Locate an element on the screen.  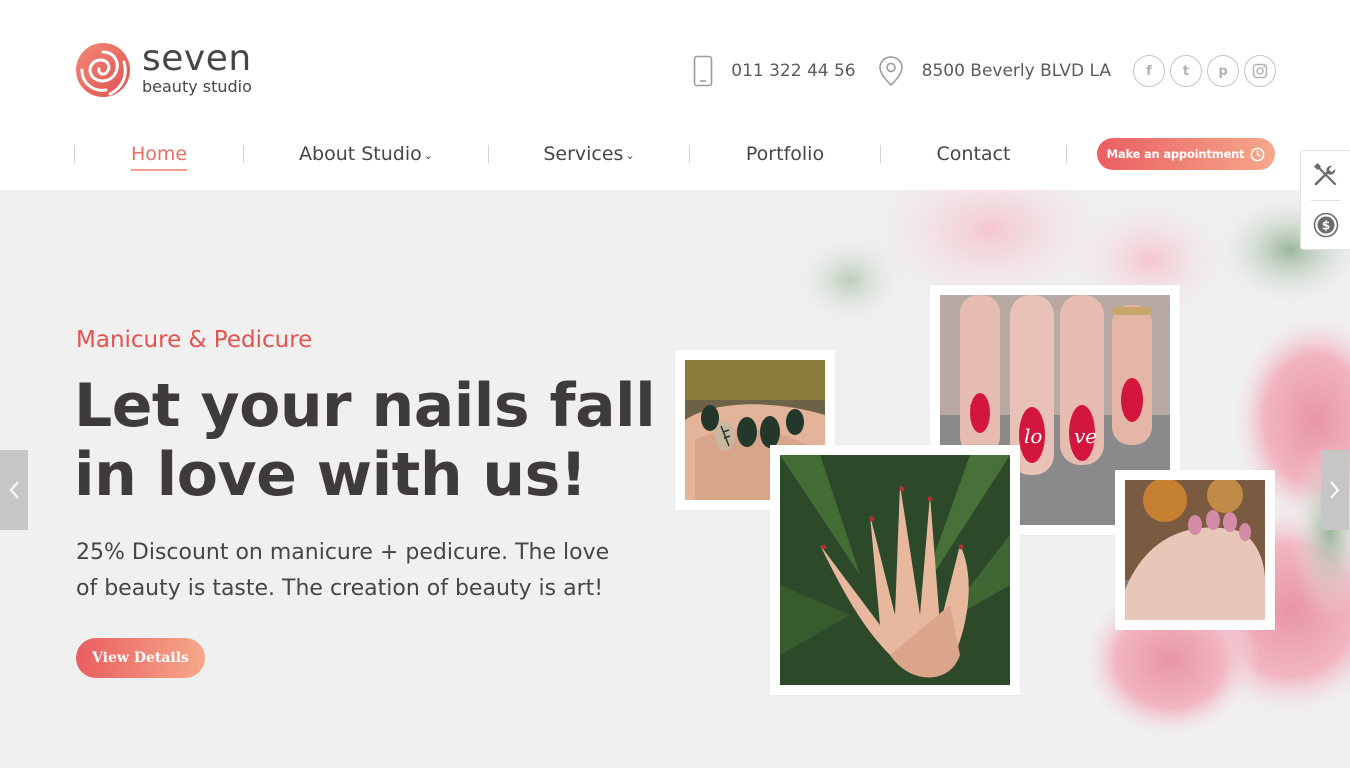
nail-photo-pink is located at coordinates (1195, 550).